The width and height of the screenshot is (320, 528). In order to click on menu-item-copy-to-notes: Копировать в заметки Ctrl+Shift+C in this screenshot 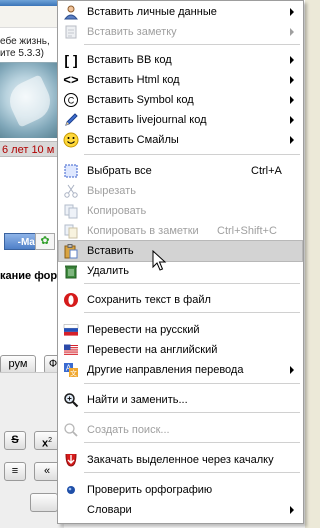, I will do `click(180, 231)`.